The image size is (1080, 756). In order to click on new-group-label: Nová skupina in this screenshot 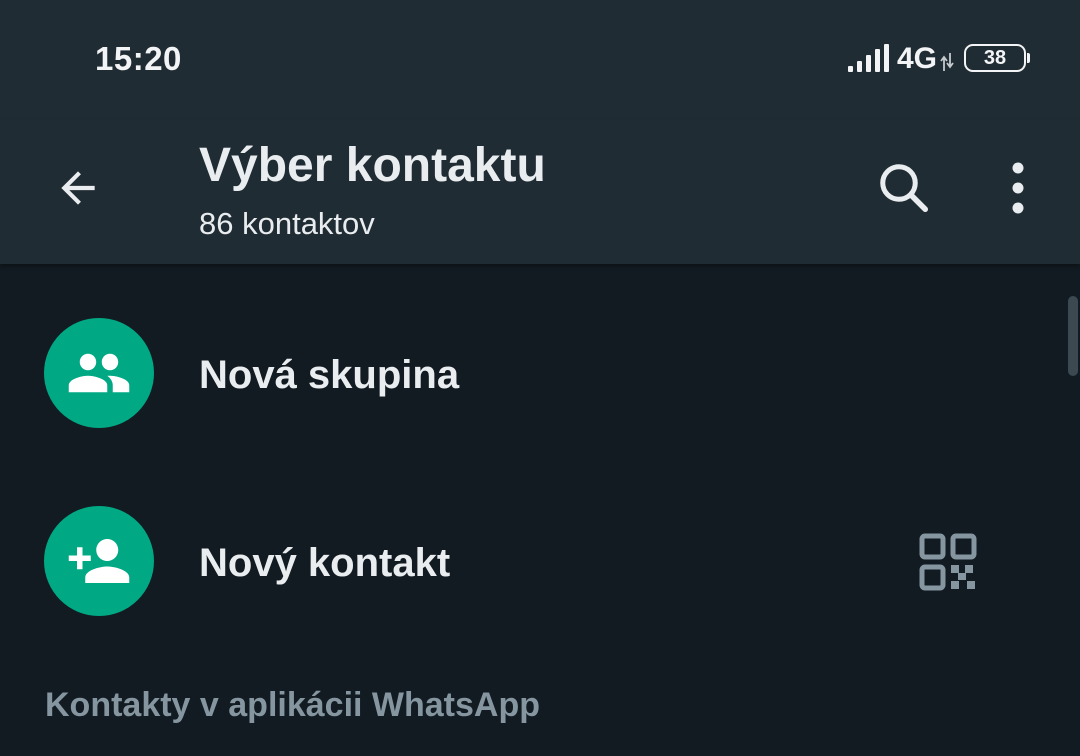, I will do `click(329, 375)`.